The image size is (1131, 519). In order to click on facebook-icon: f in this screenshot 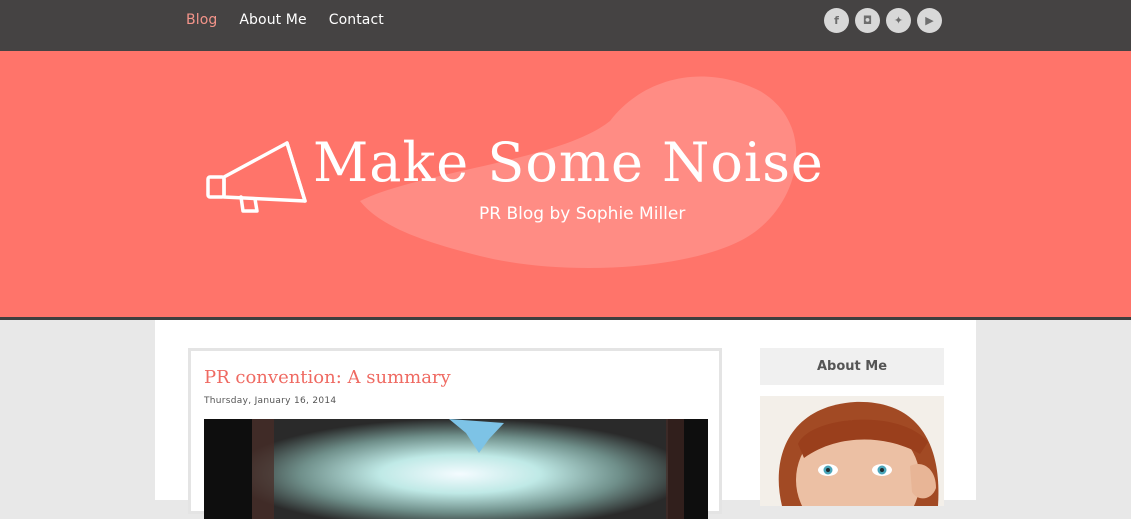, I will do `click(836, 20)`.